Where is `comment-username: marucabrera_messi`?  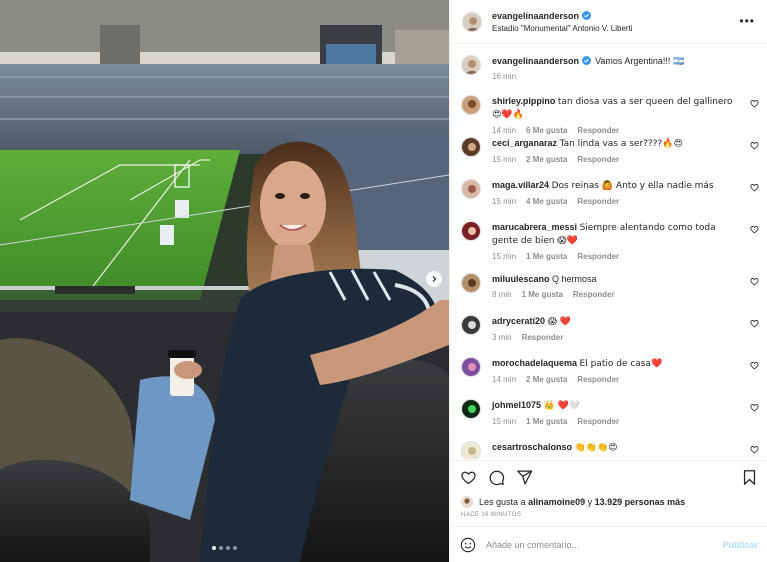 comment-username: marucabrera_messi is located at coordinates (534, 227).